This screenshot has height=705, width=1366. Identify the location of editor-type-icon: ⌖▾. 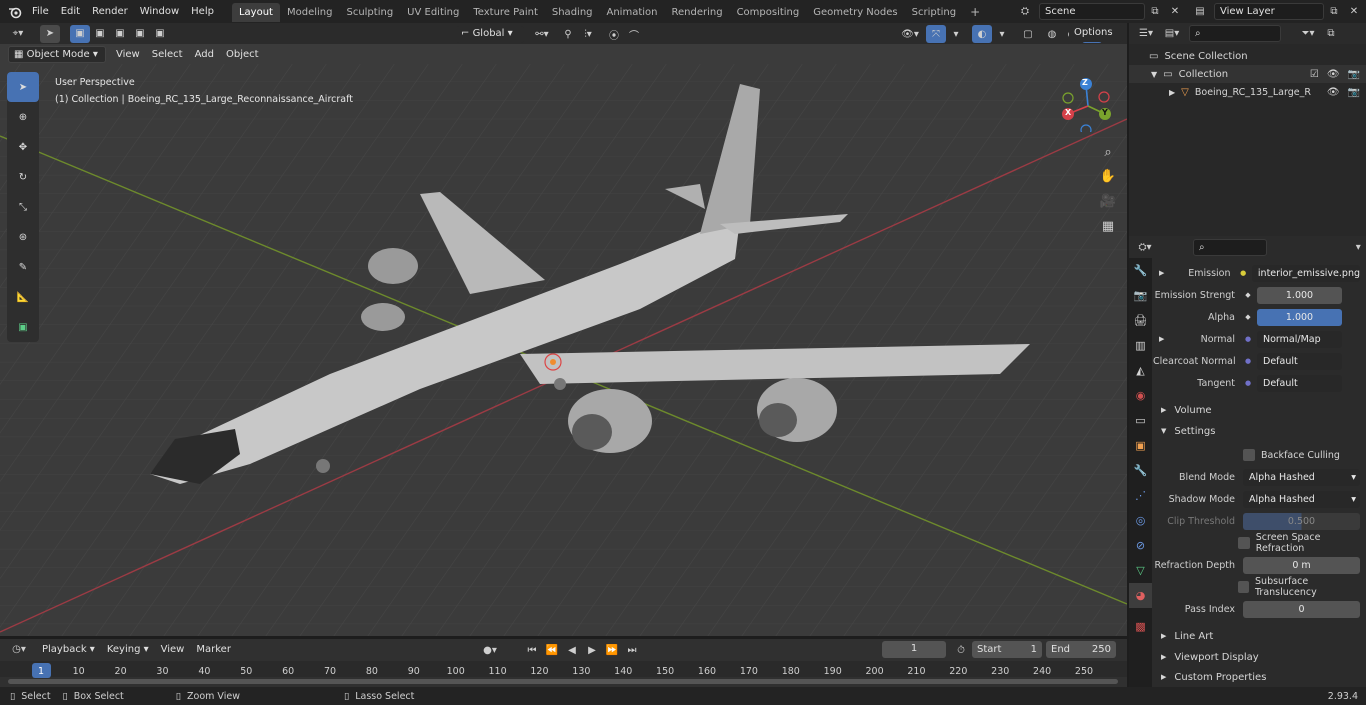
(18, 34).